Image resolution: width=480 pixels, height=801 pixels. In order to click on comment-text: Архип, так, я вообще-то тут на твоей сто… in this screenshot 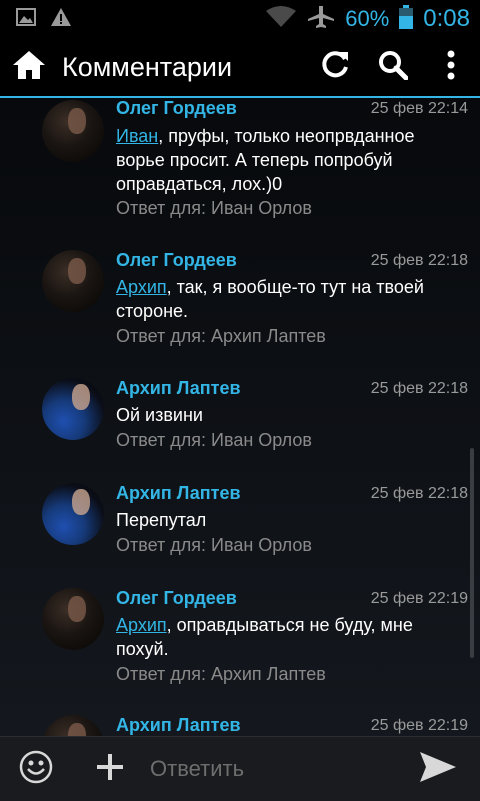, I will do `click(270, 299)`.